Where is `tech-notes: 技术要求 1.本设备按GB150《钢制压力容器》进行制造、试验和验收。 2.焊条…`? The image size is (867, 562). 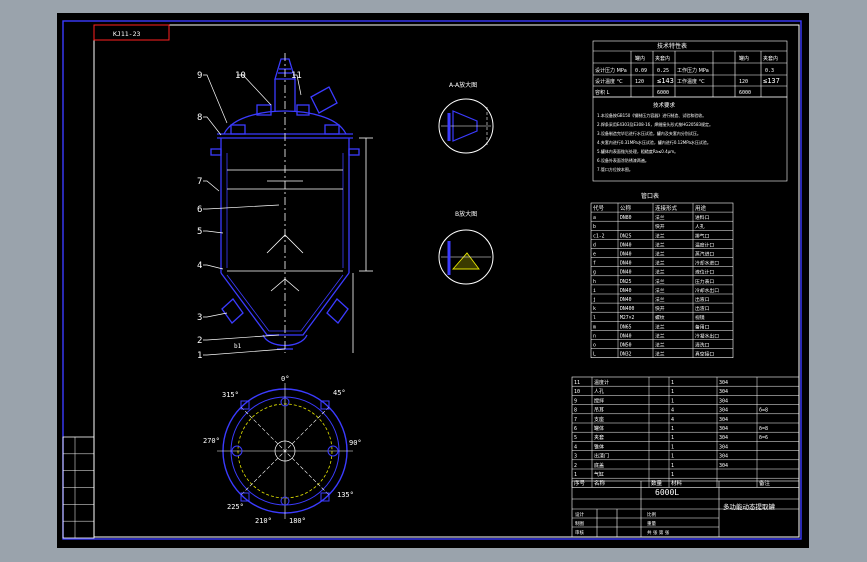 tech-notes: 技术要求 1.本设备按GB150《钢制压力容器》进行制造、试验和验收。 2.焊条… is located at coordinates (690, 139).